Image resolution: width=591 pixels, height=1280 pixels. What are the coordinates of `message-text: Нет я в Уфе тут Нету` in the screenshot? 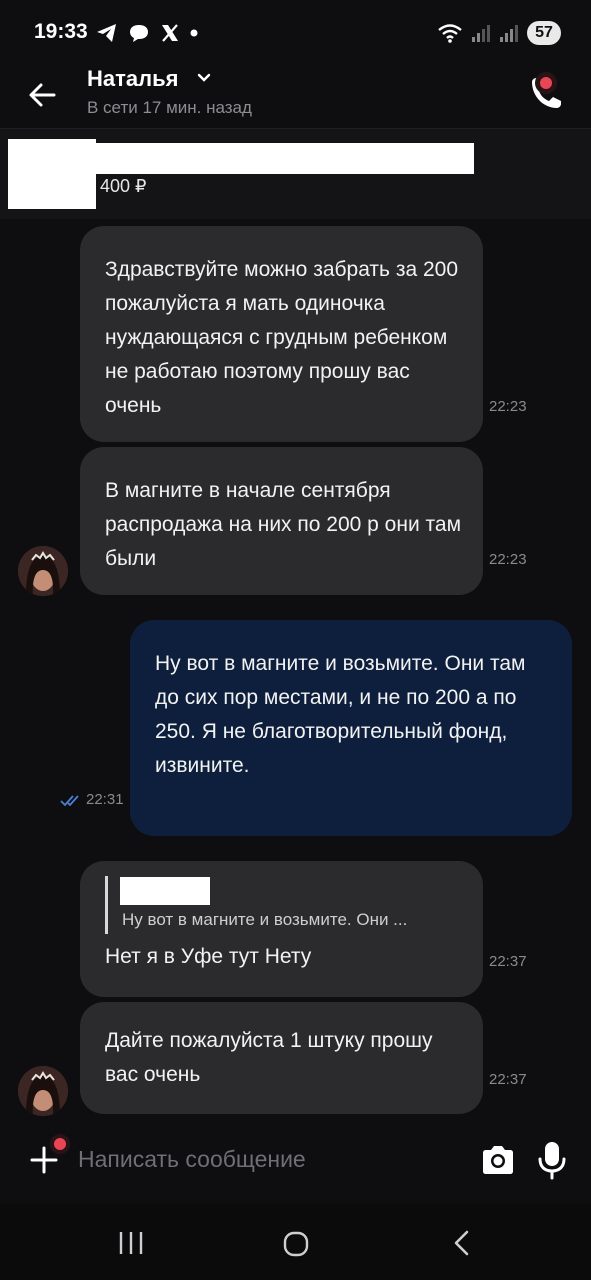 It's located at (208, 956).